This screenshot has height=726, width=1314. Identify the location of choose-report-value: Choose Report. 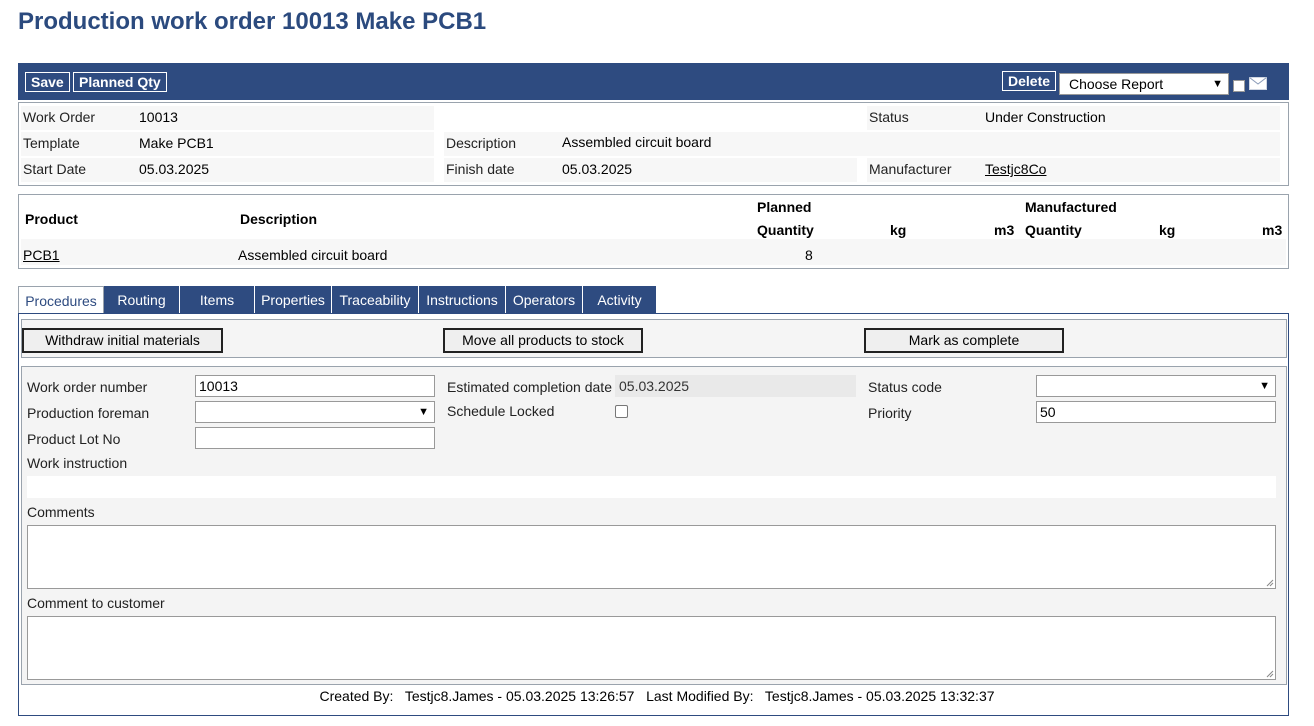
(1116, 84).